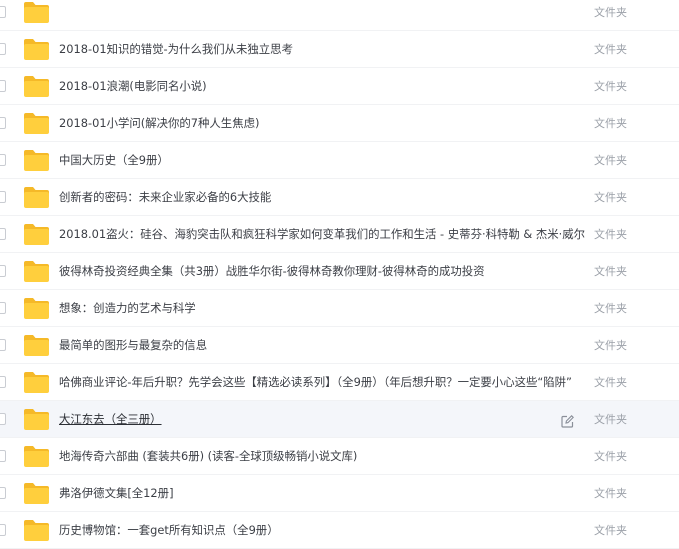 The height and width of the screenshot is (549, 679). Describe the element at coordinates (339, 308) in the screenshot. I see `file-row: 想象：创造力的艺术与科学 文件夹` at that location.